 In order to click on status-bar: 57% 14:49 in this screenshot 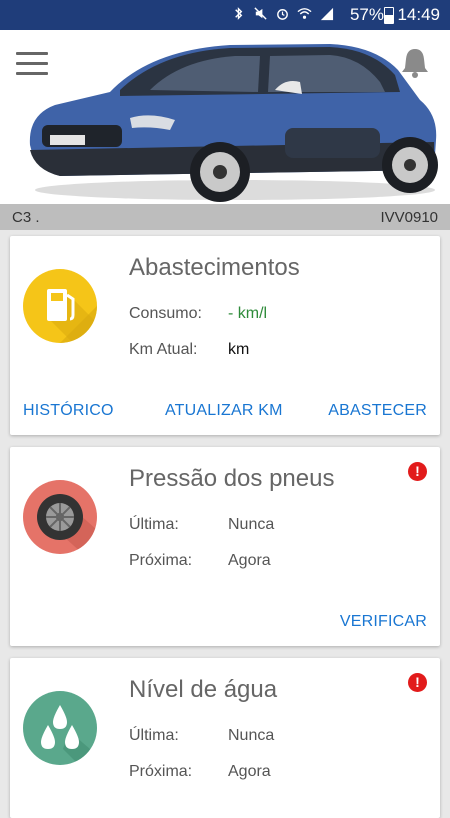, I will do `click(225, 15)`.